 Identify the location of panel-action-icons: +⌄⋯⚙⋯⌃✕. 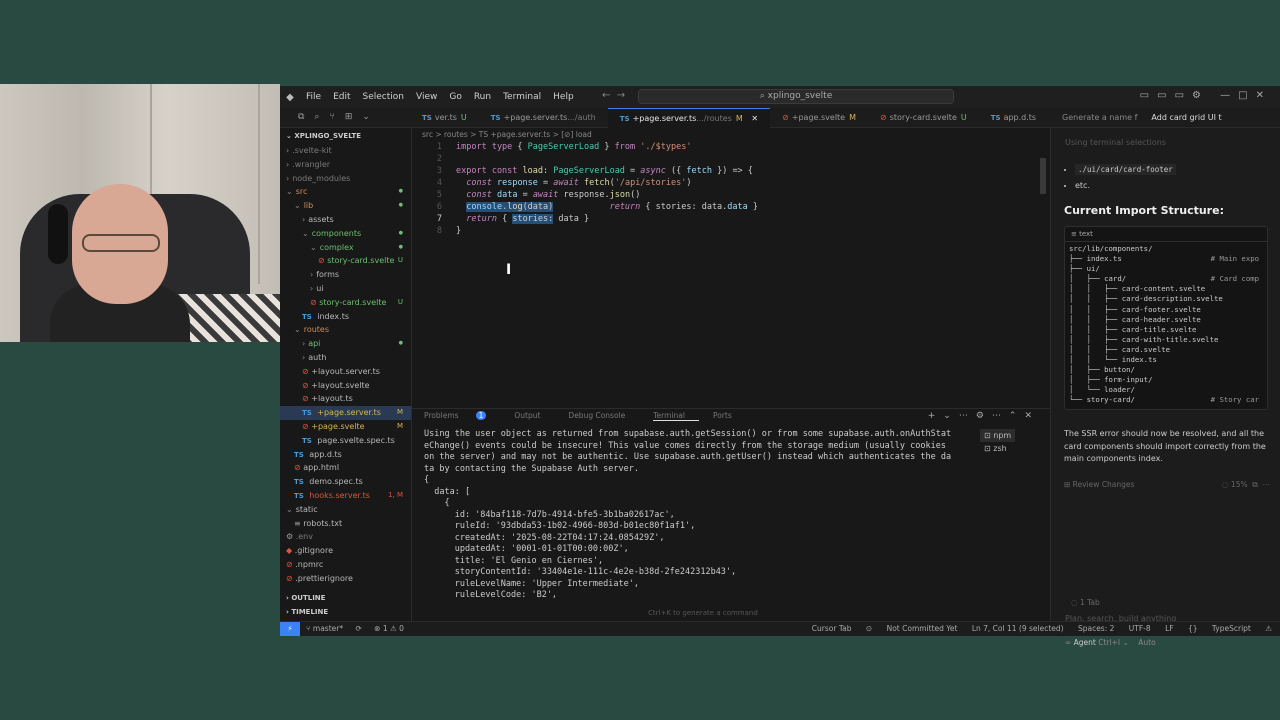
(984, 416).